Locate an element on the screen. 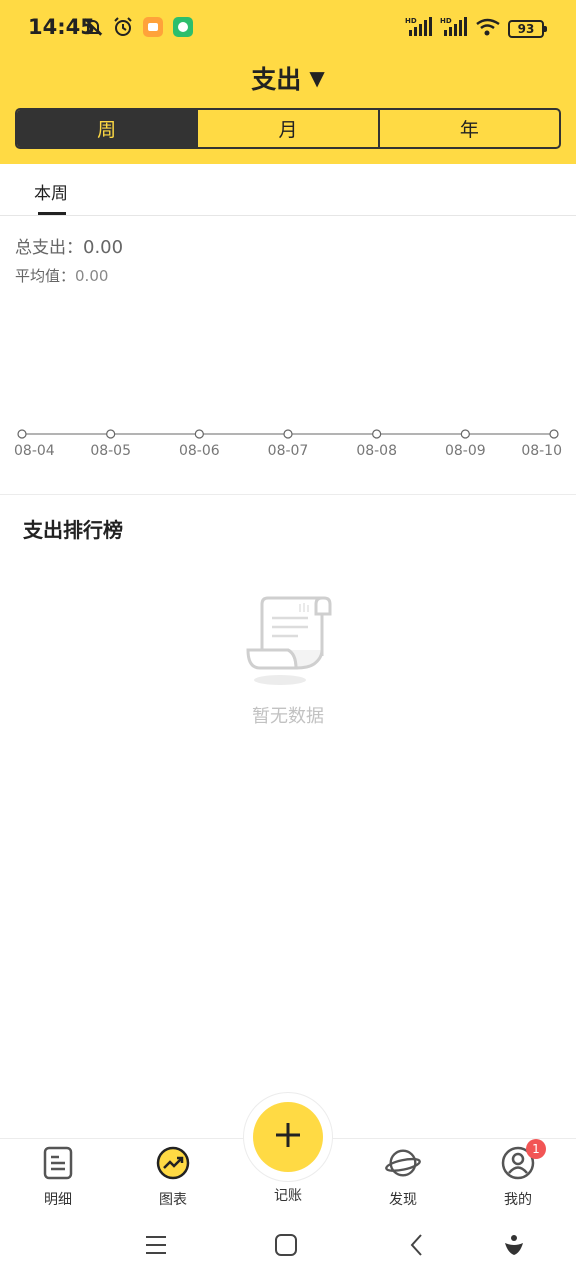 This screenshot has width=576, height=1280. x-tick-label: 08-09 is located at coordinates (465, 451).